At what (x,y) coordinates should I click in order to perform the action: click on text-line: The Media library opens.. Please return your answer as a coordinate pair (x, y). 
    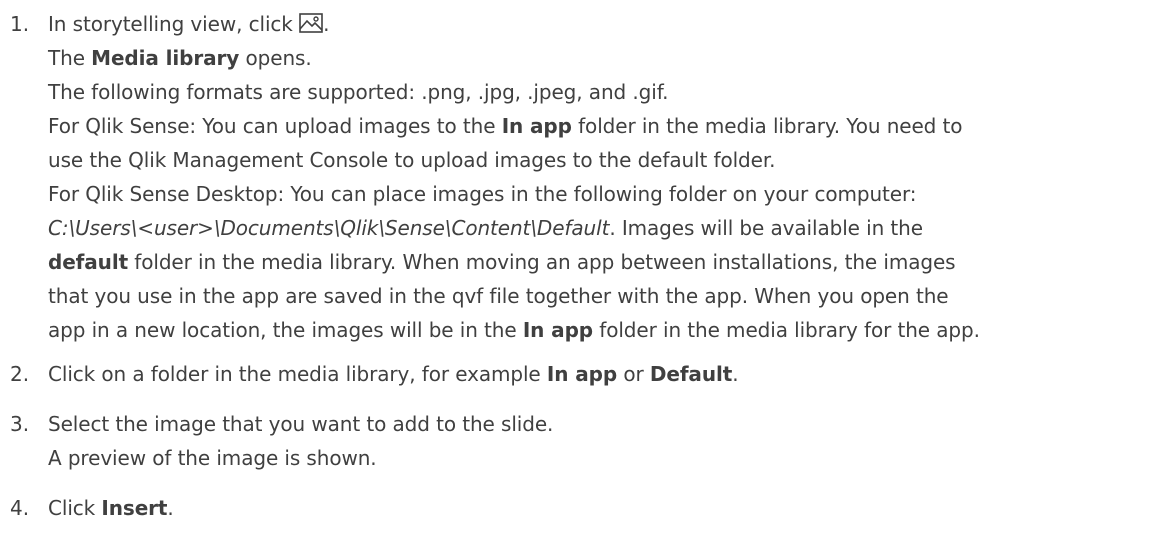
    Looking at the image, I should click on (180, 58).